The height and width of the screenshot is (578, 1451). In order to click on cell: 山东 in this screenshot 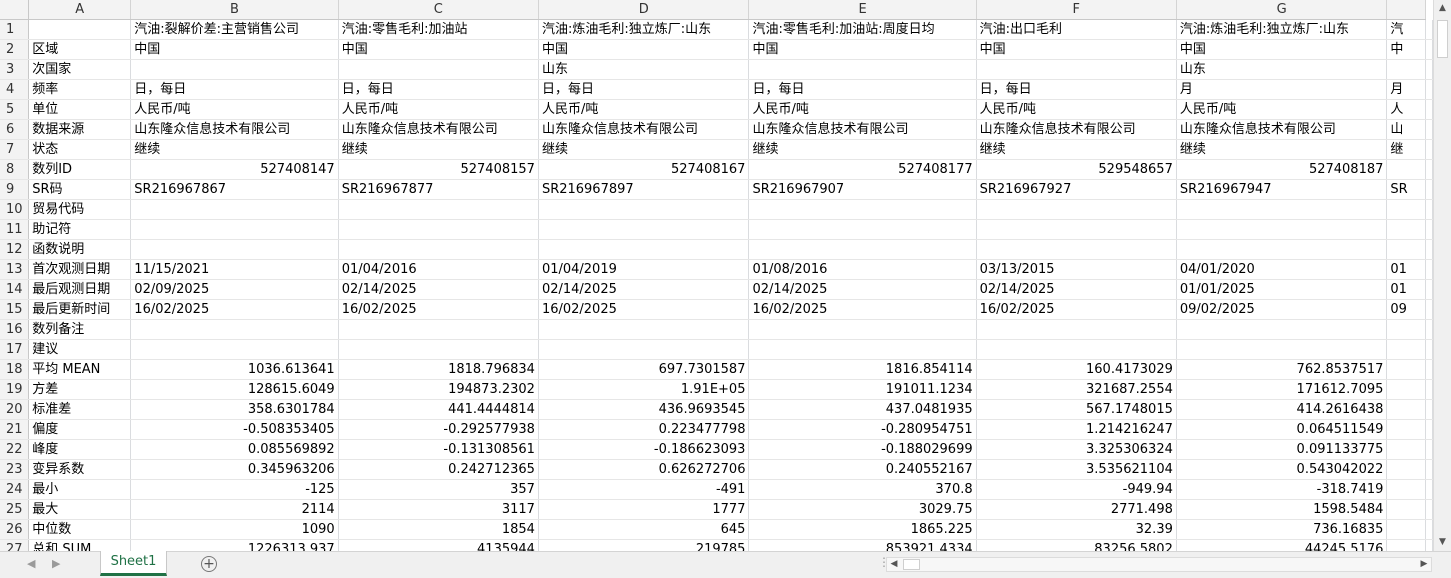, I will do `click(644, 69)`.